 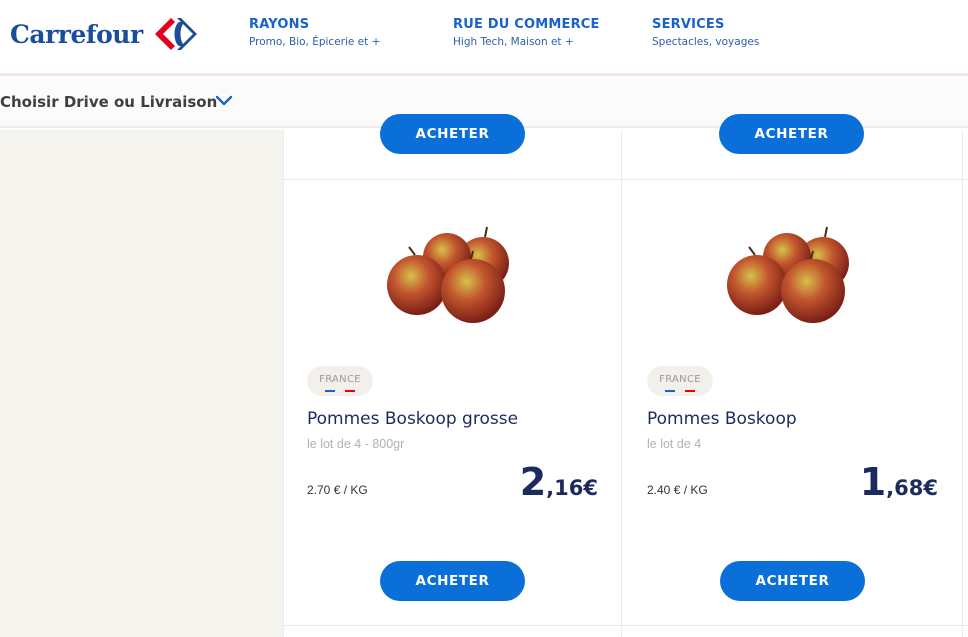 What do you see at coordinates (76, 34) in the screenshot?
I see `logo-text: Carrefour` at bounding box center [76, 34].